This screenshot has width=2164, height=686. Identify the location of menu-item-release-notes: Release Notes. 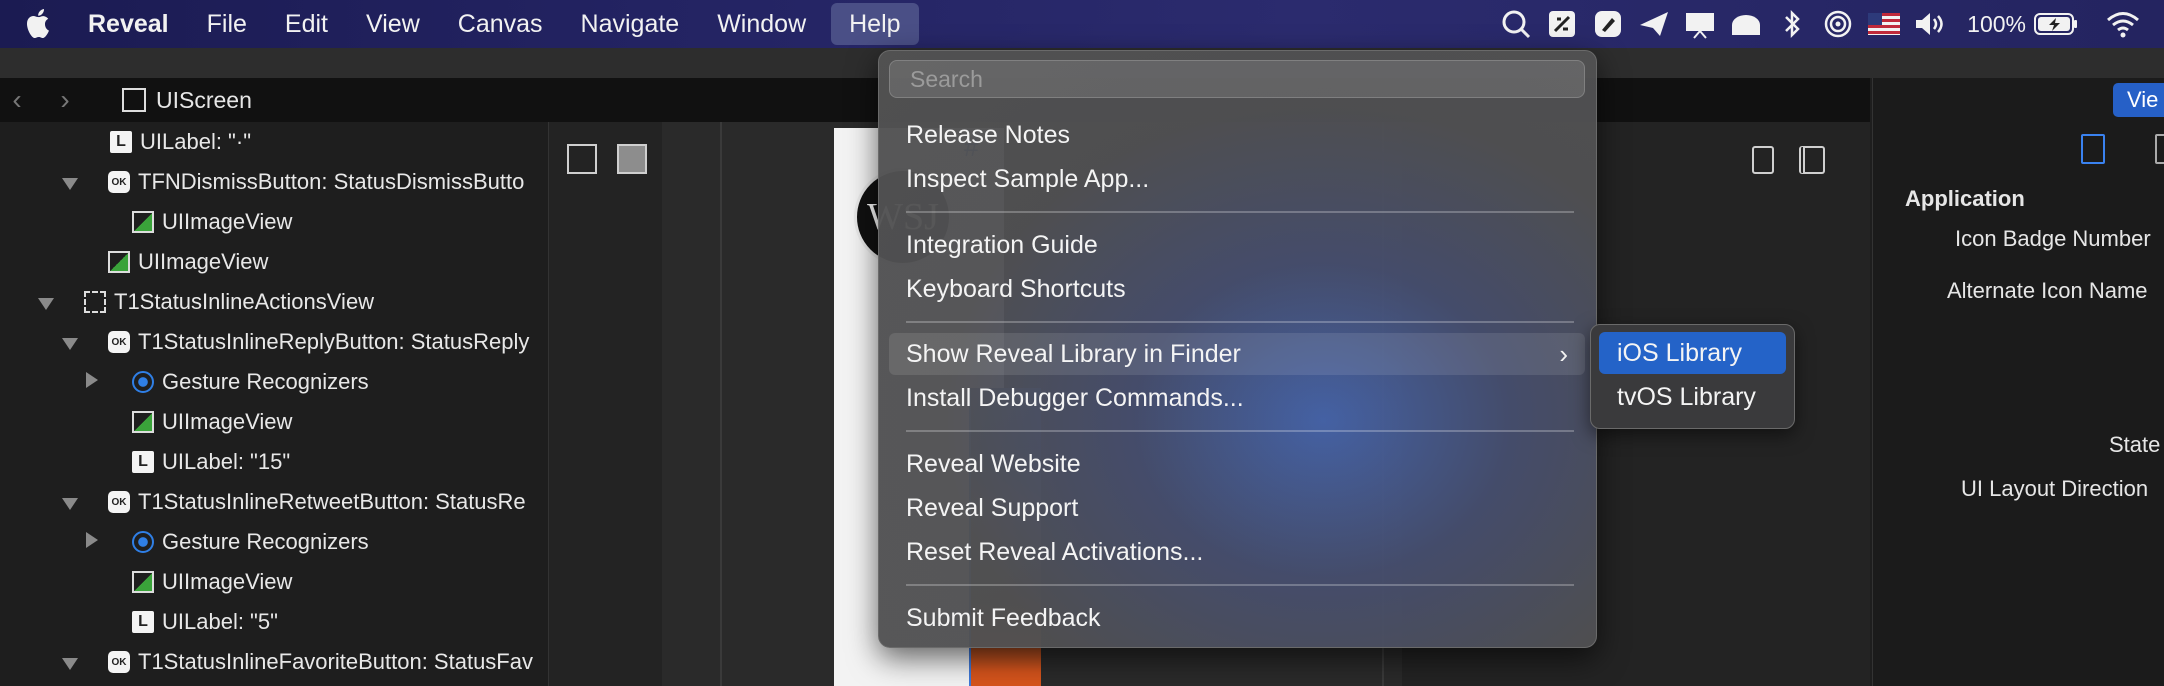
(988, 135).